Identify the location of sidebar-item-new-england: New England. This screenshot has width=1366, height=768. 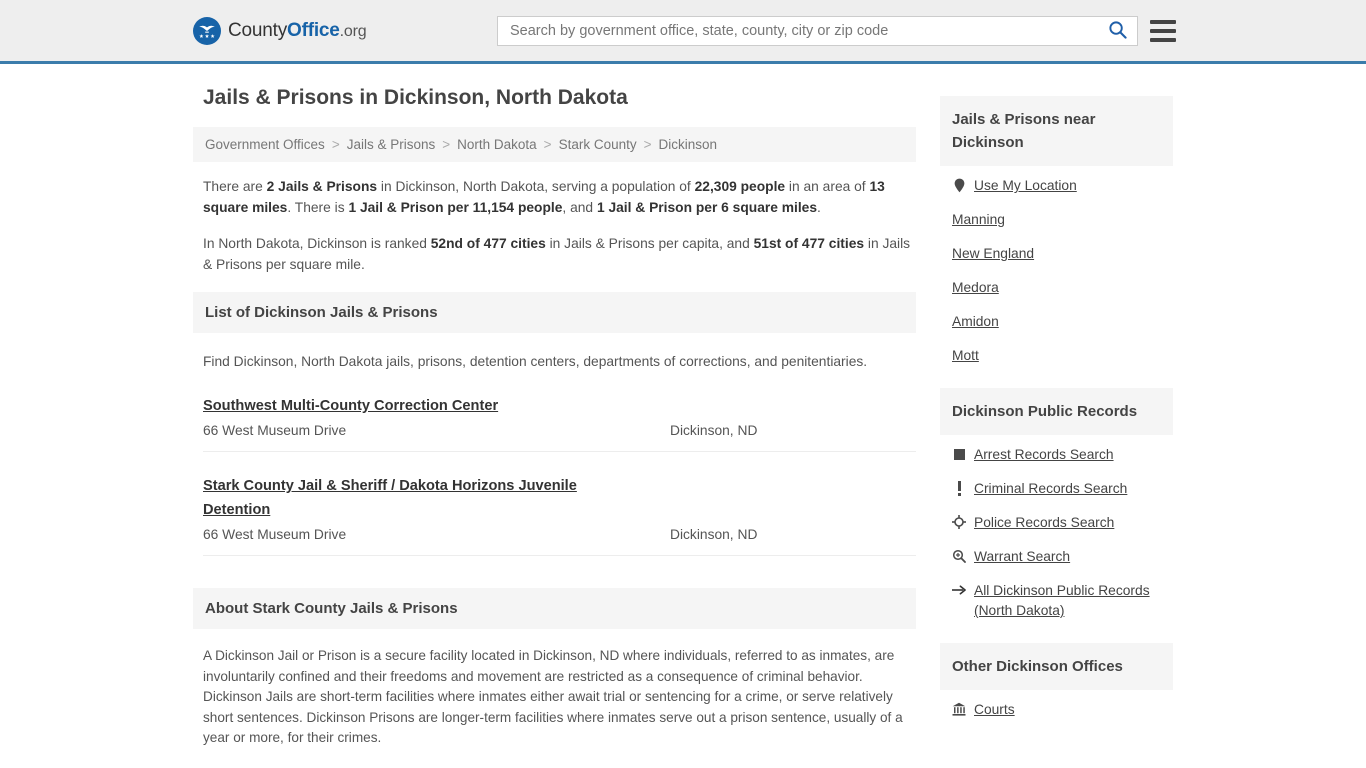
(1062, 254).